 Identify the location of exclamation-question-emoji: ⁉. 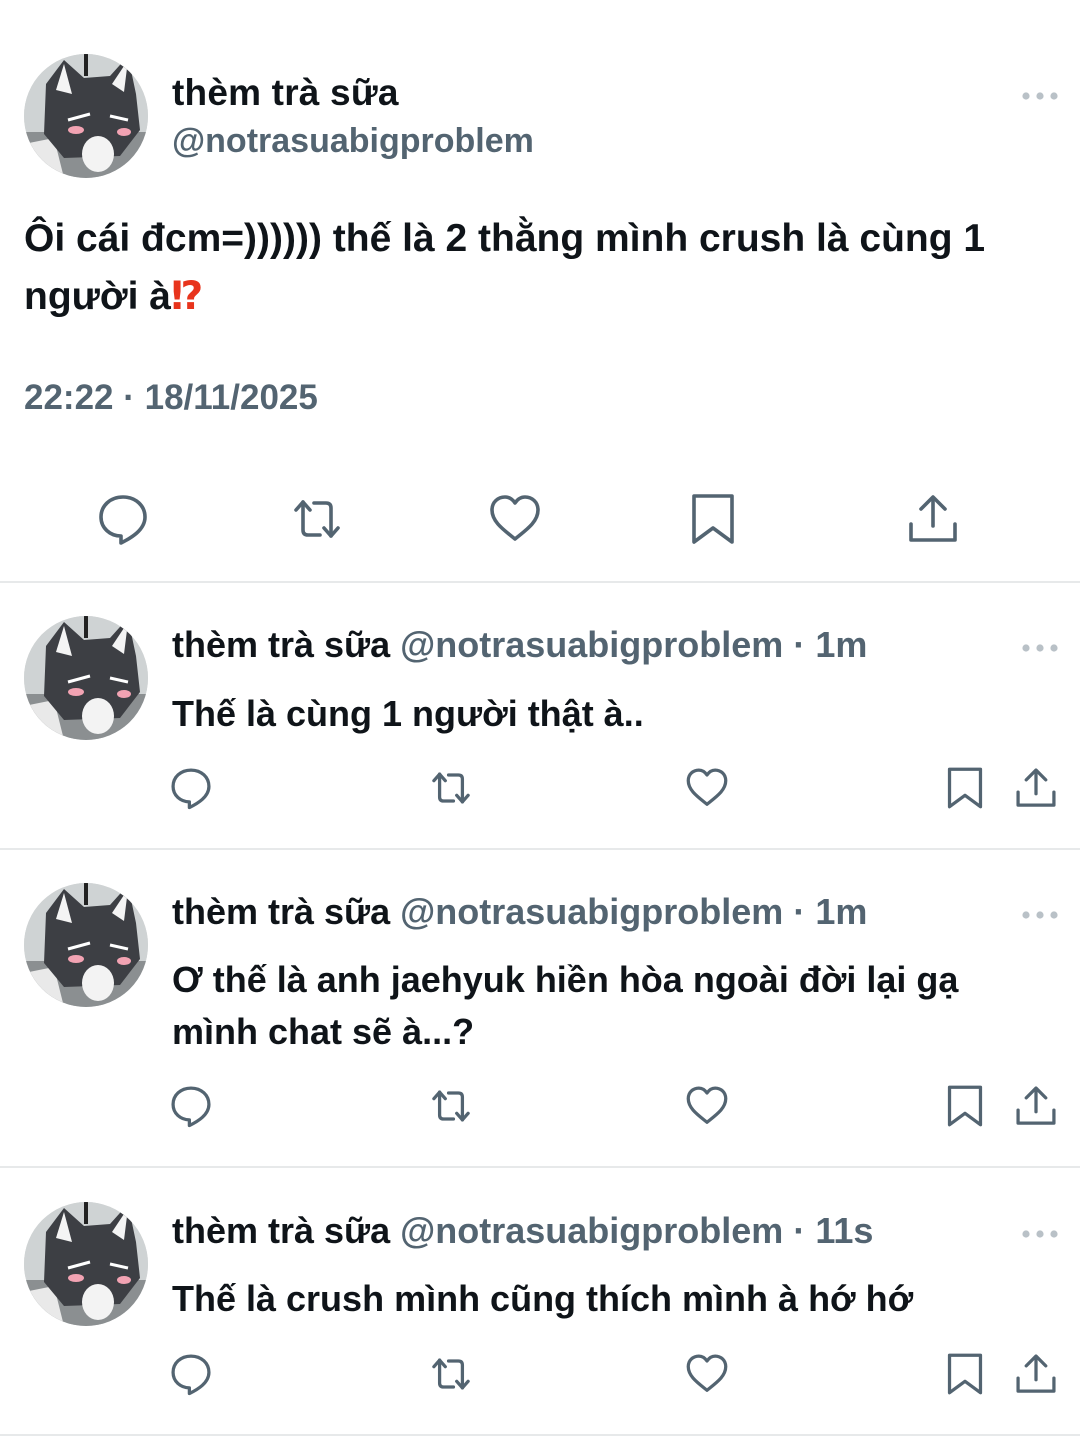
(186, 296).